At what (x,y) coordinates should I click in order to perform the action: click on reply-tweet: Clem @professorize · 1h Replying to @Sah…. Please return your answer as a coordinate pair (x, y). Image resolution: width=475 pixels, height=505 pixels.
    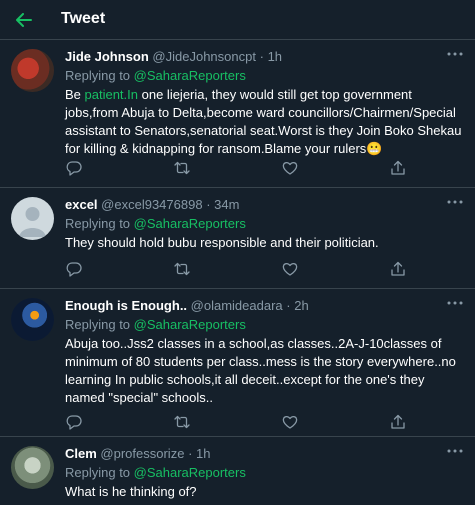
    Looking at the image, I should click on (237, 471).